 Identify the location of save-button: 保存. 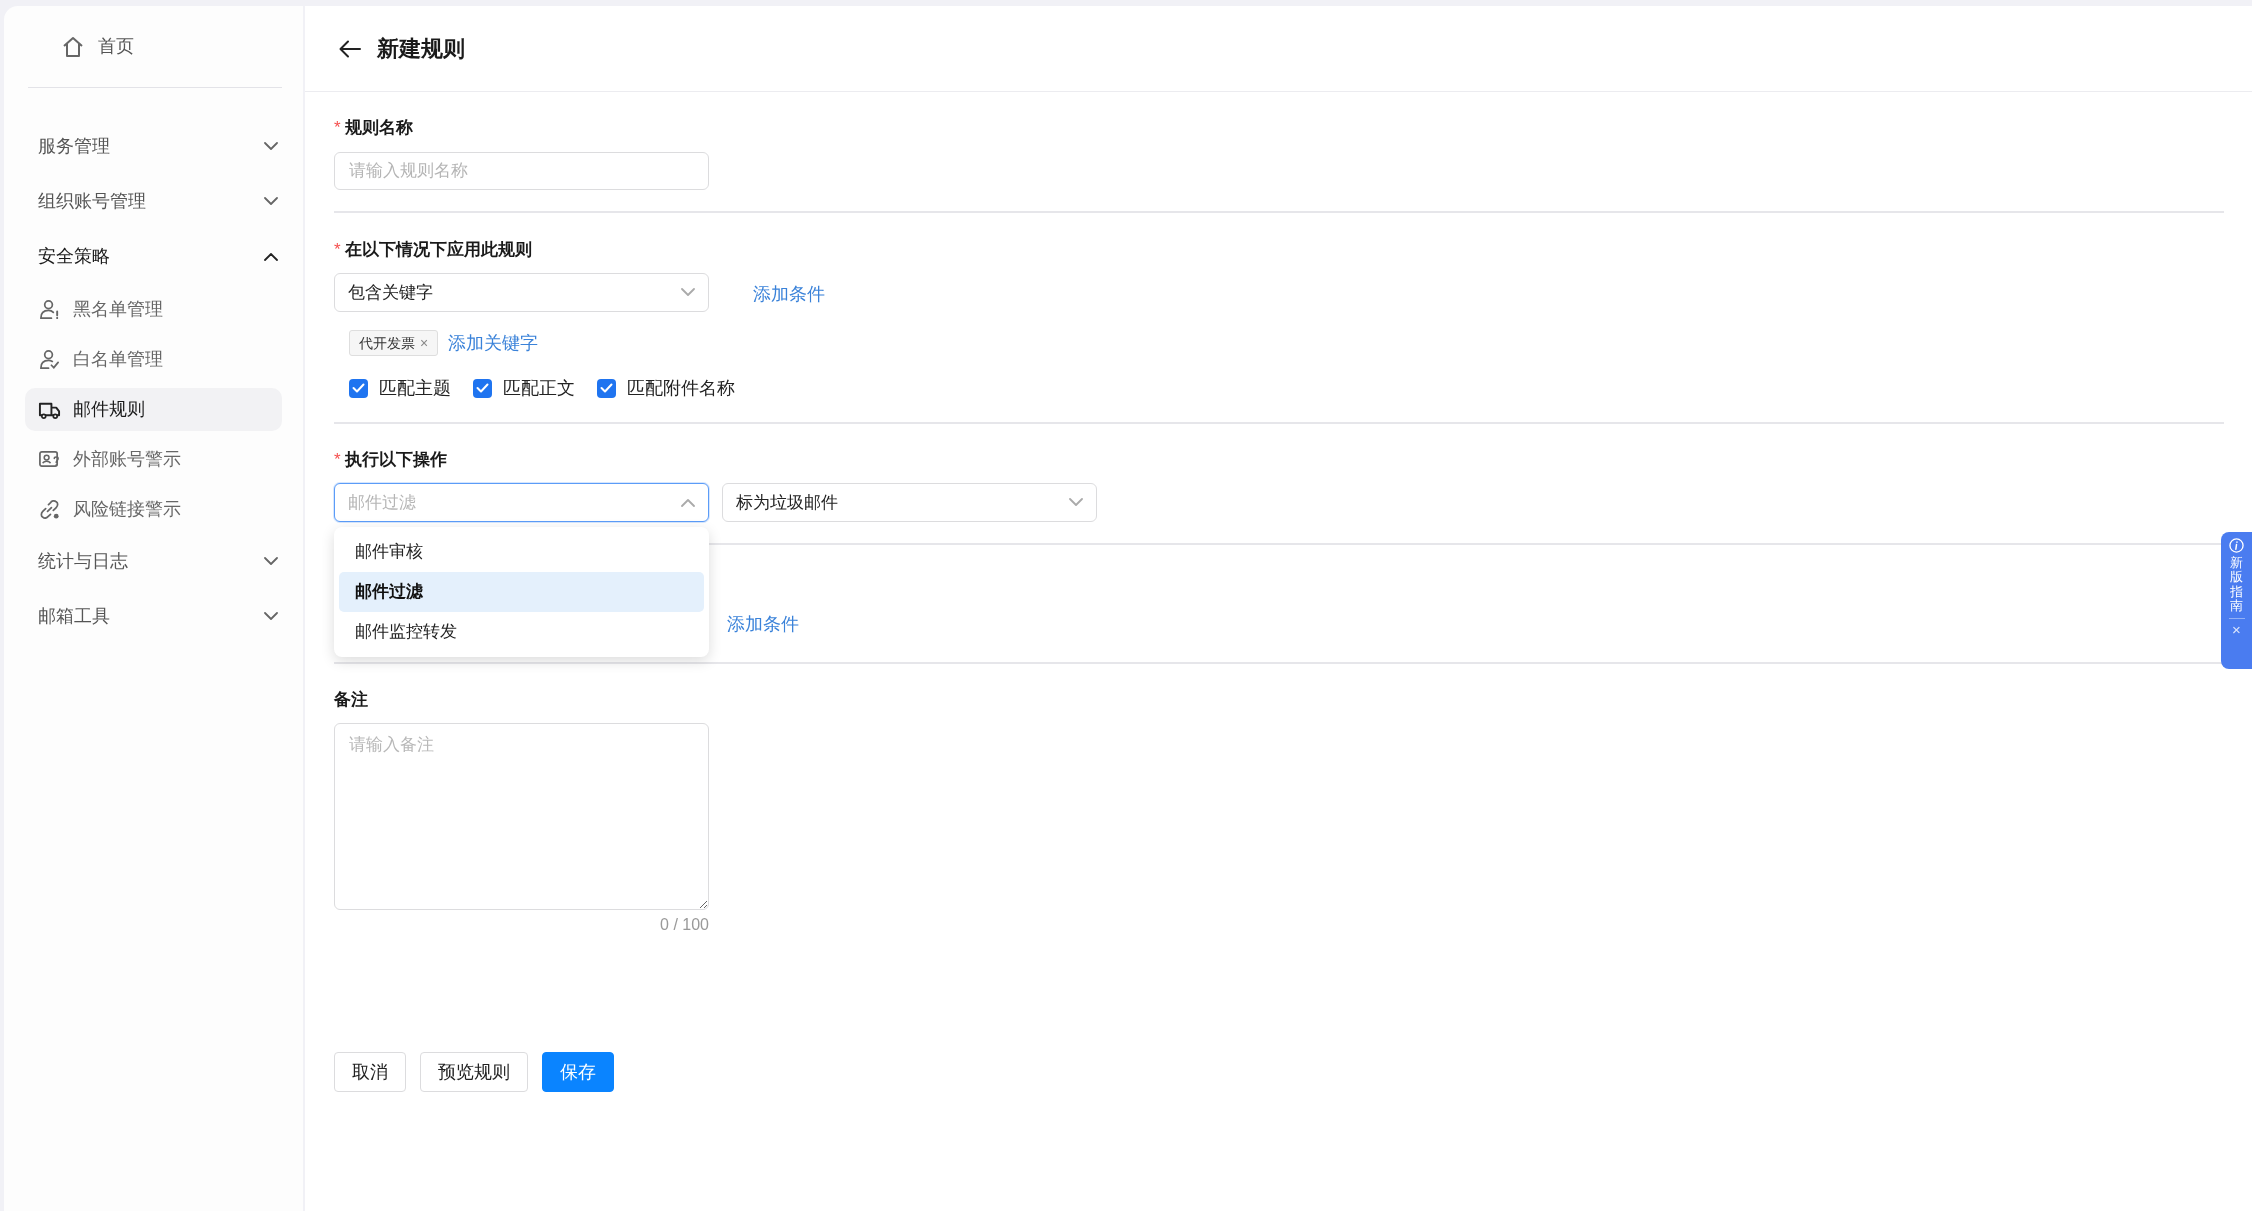
(578, 1072).